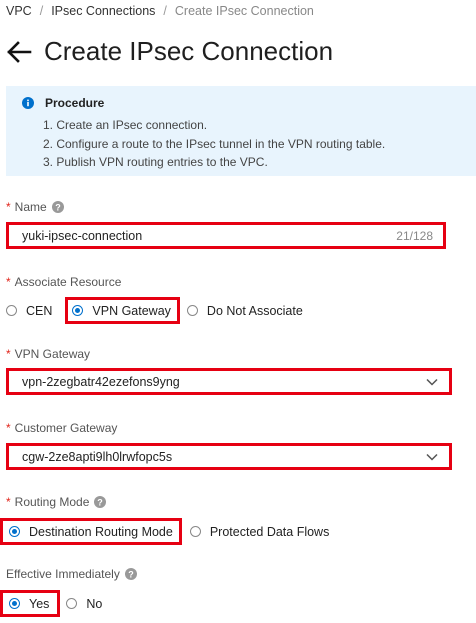 The width and height of the screenshot is (476, 623). I want to click on radio-cen: CEN, so click(29, 311).